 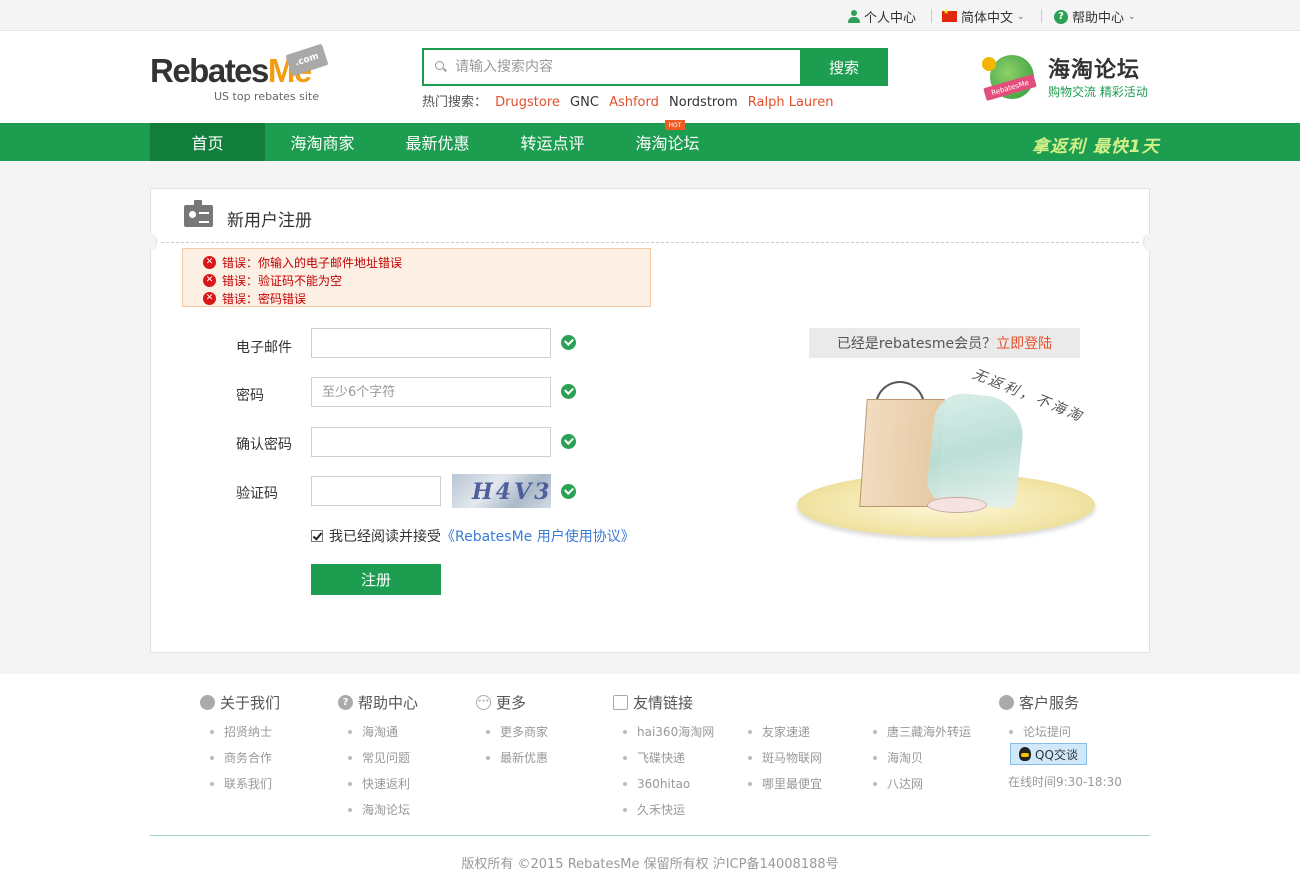 I want to click on member-prompt-text: 已经是rebatesme会员？, so click(x=916, y=344).